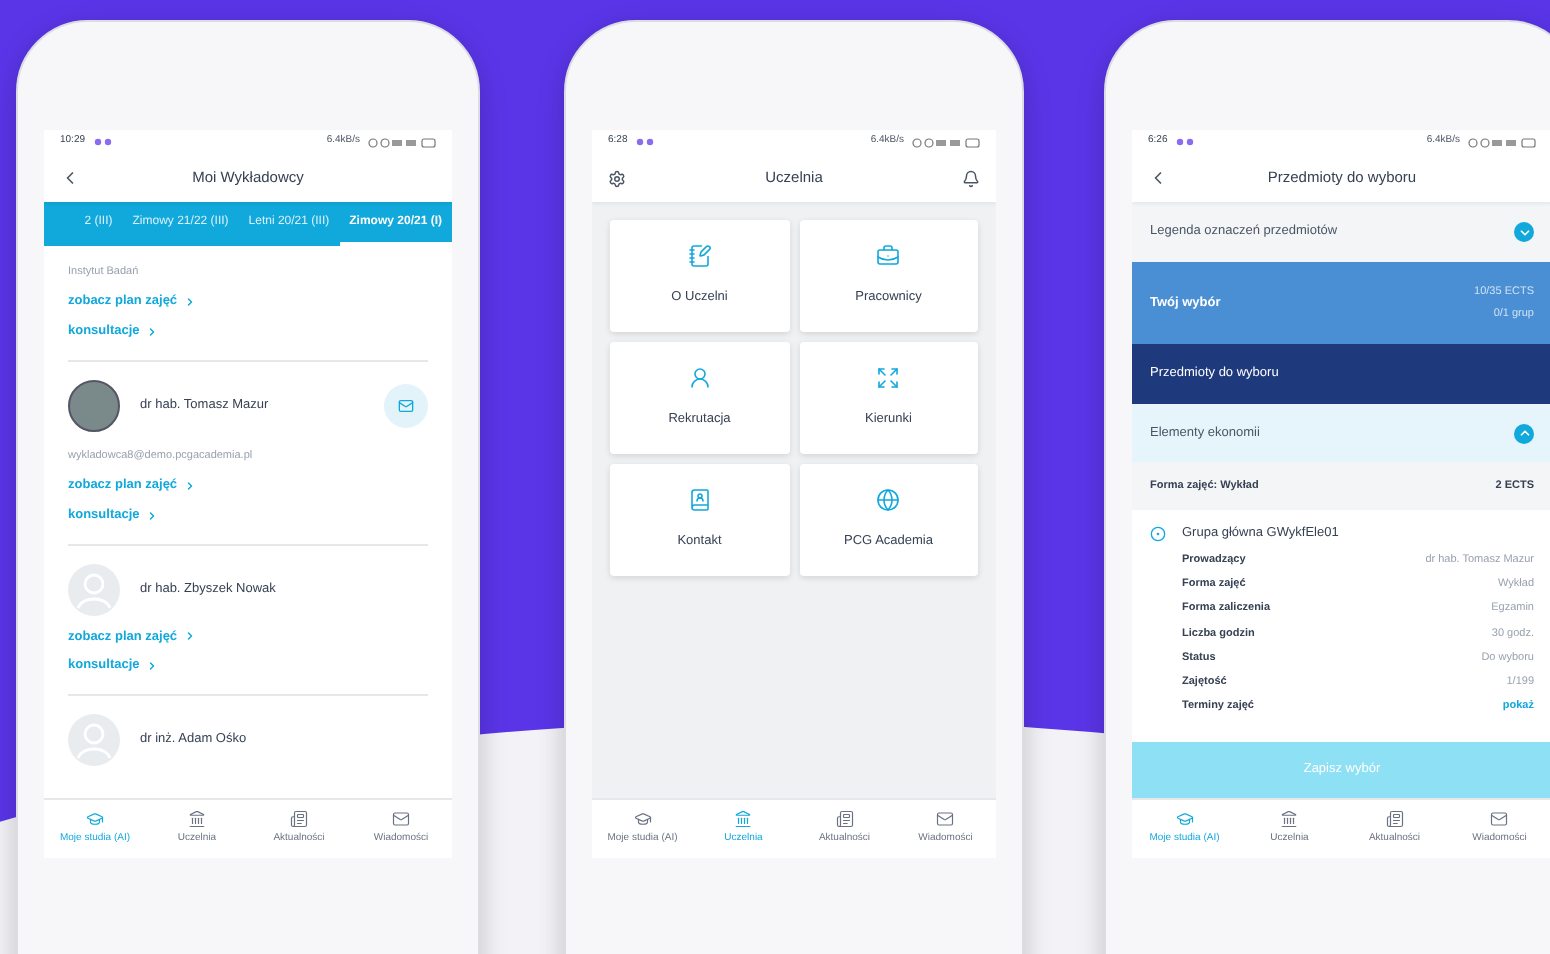  I want to click on settings-icon, so click(617, 178).